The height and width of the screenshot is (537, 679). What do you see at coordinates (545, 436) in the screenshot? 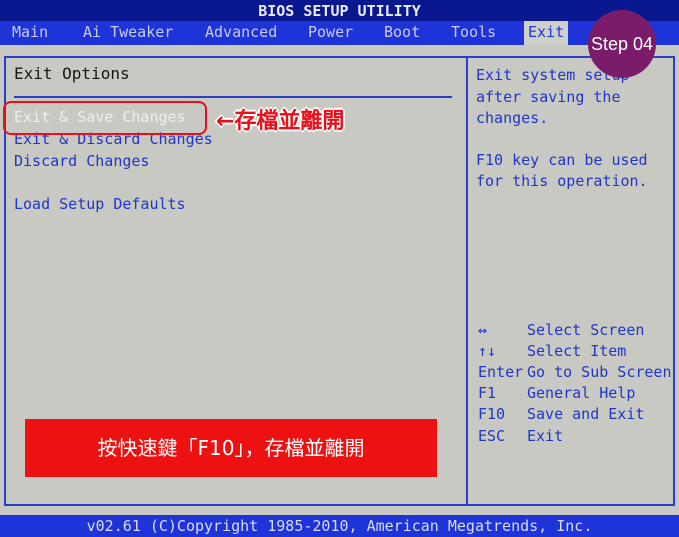
I see `key-desc: Exit` at bounding box center [545, 436].